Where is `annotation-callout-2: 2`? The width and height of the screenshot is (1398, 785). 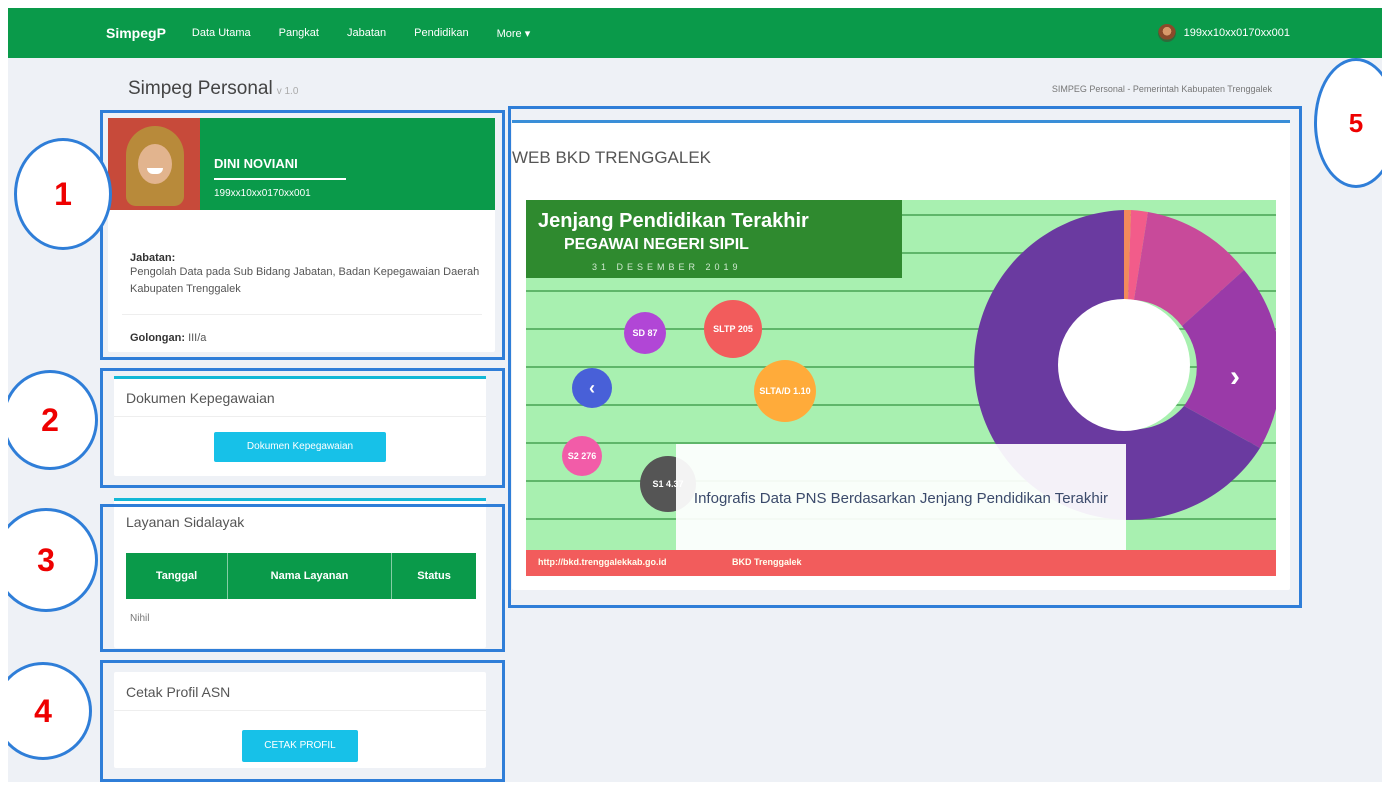
annotation-callout-2: 2 is located at coordinates (53, 420).